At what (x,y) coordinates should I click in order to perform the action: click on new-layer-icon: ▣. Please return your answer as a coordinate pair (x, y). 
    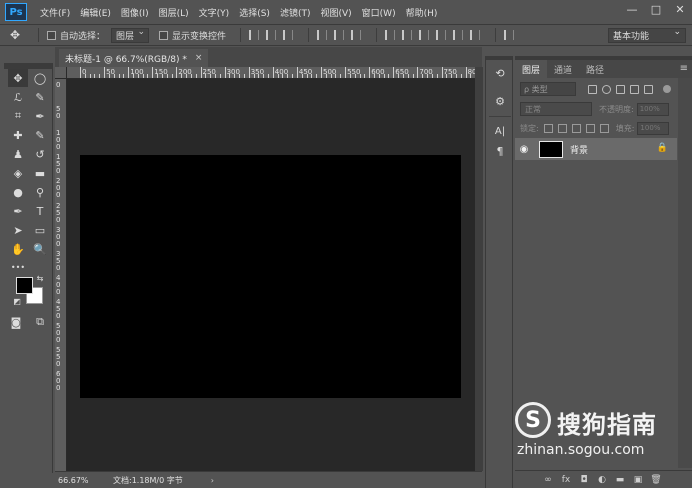
    Looking at the image, I should click on (638, 480).